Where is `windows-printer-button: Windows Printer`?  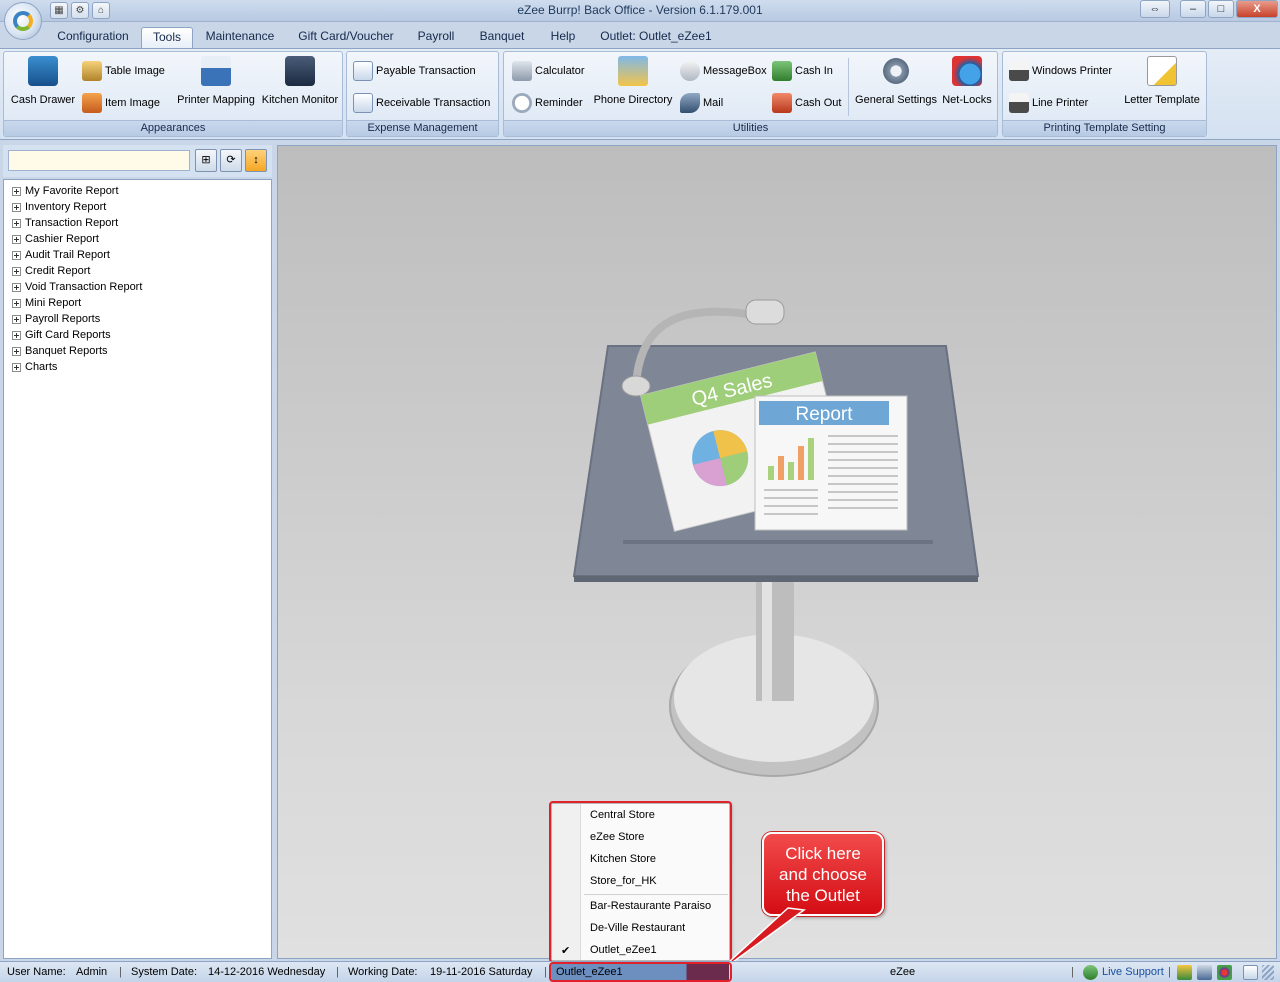 windows-printer-button: Windows Printer is located at coordinates (1060, 71).